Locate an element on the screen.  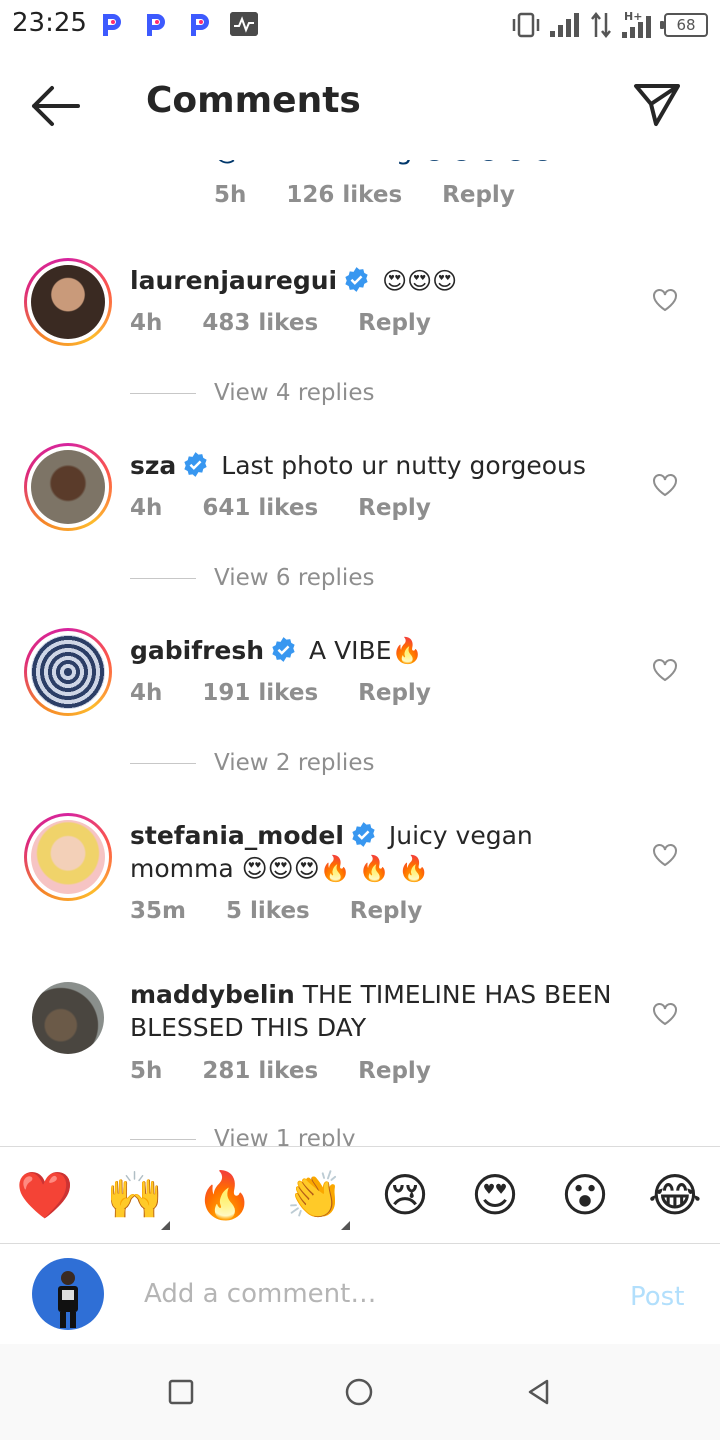
emoji-raised-hands-button: 🙌 is located at coordinates (135, 1195).